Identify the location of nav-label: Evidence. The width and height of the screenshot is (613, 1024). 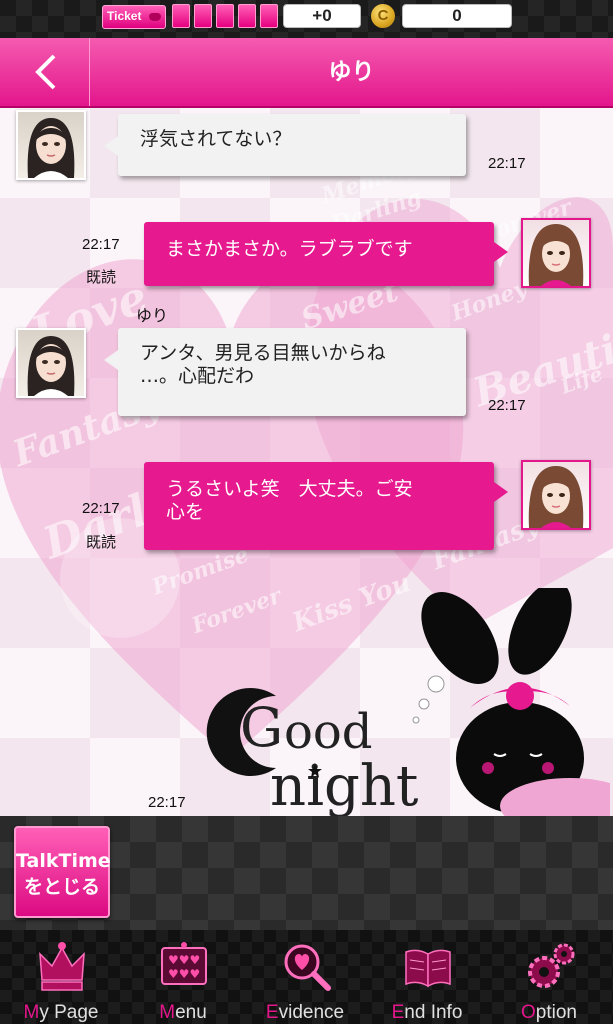
(305, 1012).